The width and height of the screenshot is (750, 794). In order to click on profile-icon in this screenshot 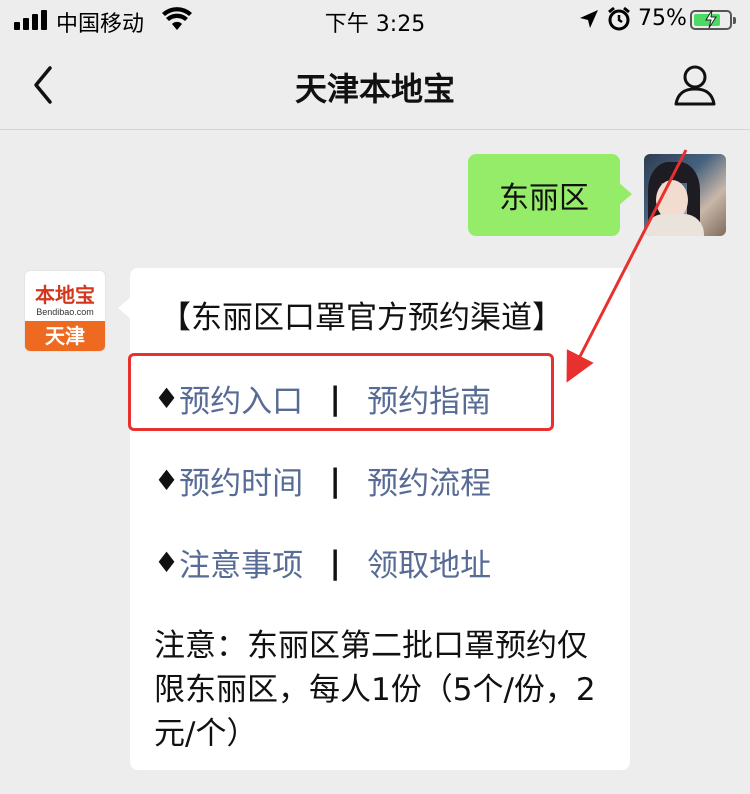, I will do `click(695, 85)`.